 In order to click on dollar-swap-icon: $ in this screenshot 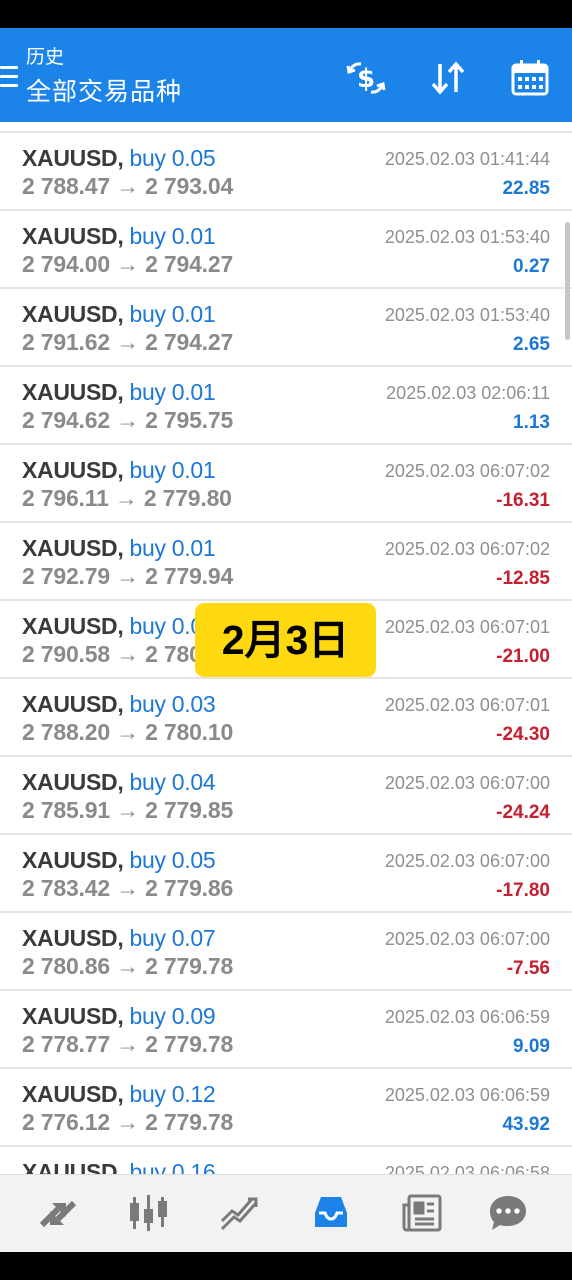, I will do `click(366, 78)`.